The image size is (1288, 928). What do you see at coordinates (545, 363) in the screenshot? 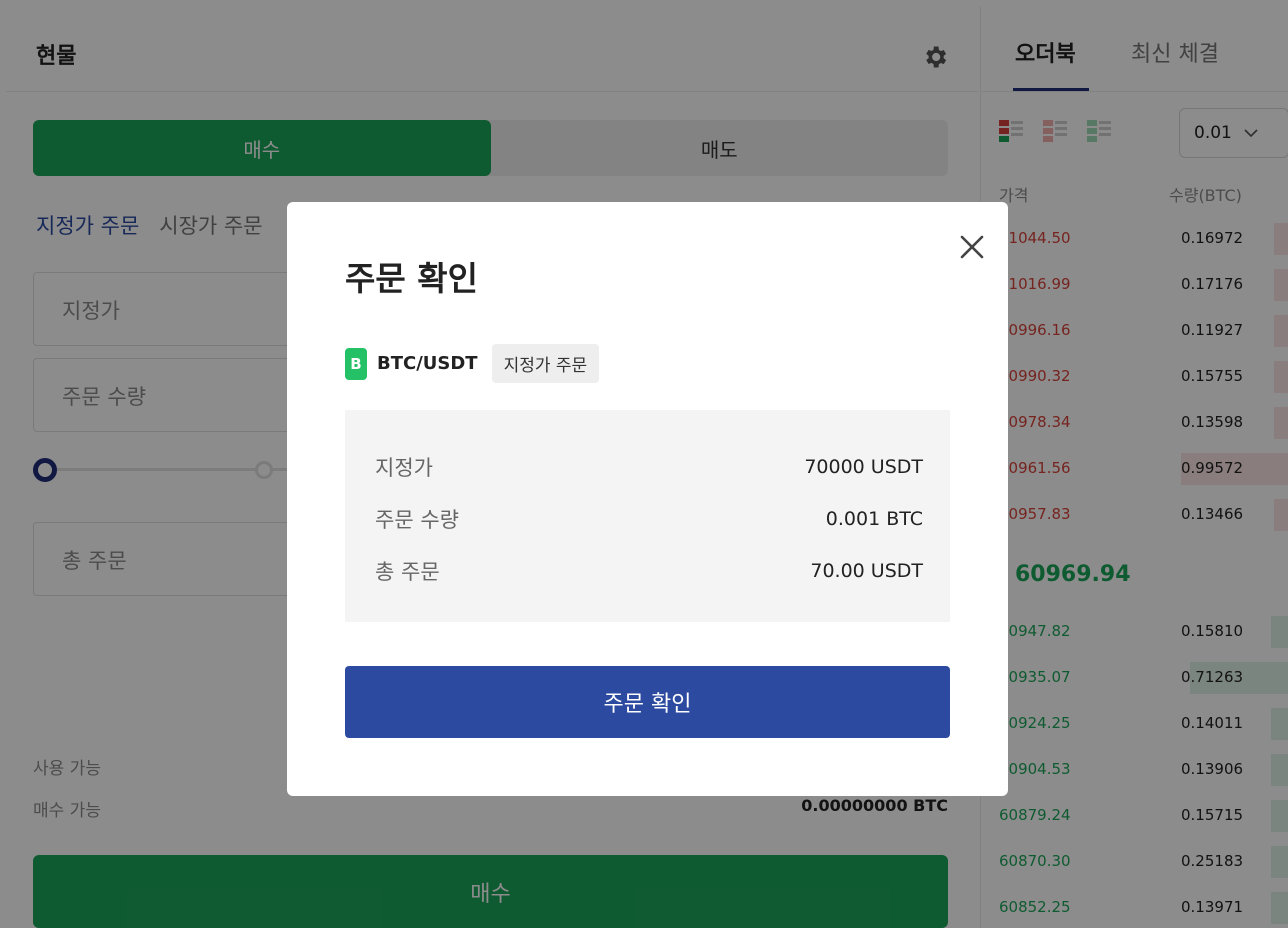
I see `order-type-chip: 지정가 주문` at bounding box center [545, 363].